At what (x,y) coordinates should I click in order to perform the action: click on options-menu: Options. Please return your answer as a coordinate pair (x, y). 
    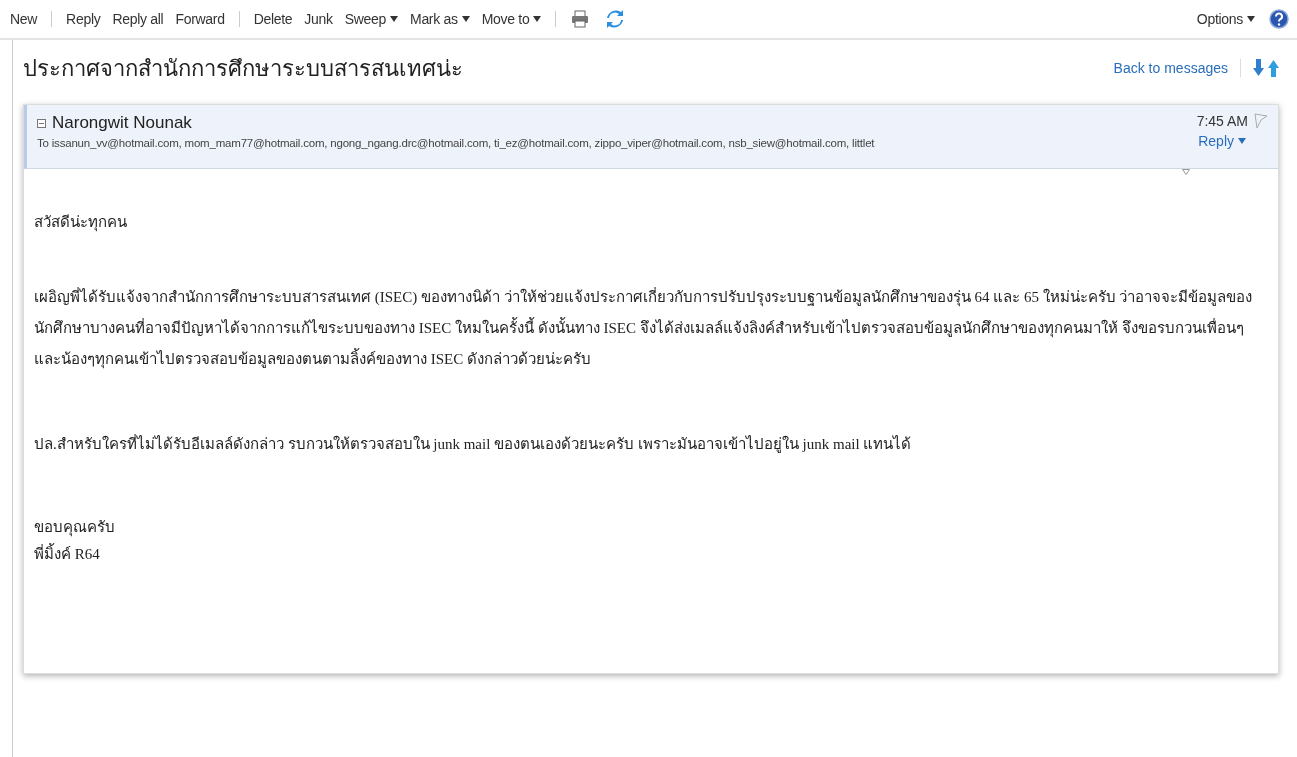
    Looking at the image, I should click on (1225, 19).